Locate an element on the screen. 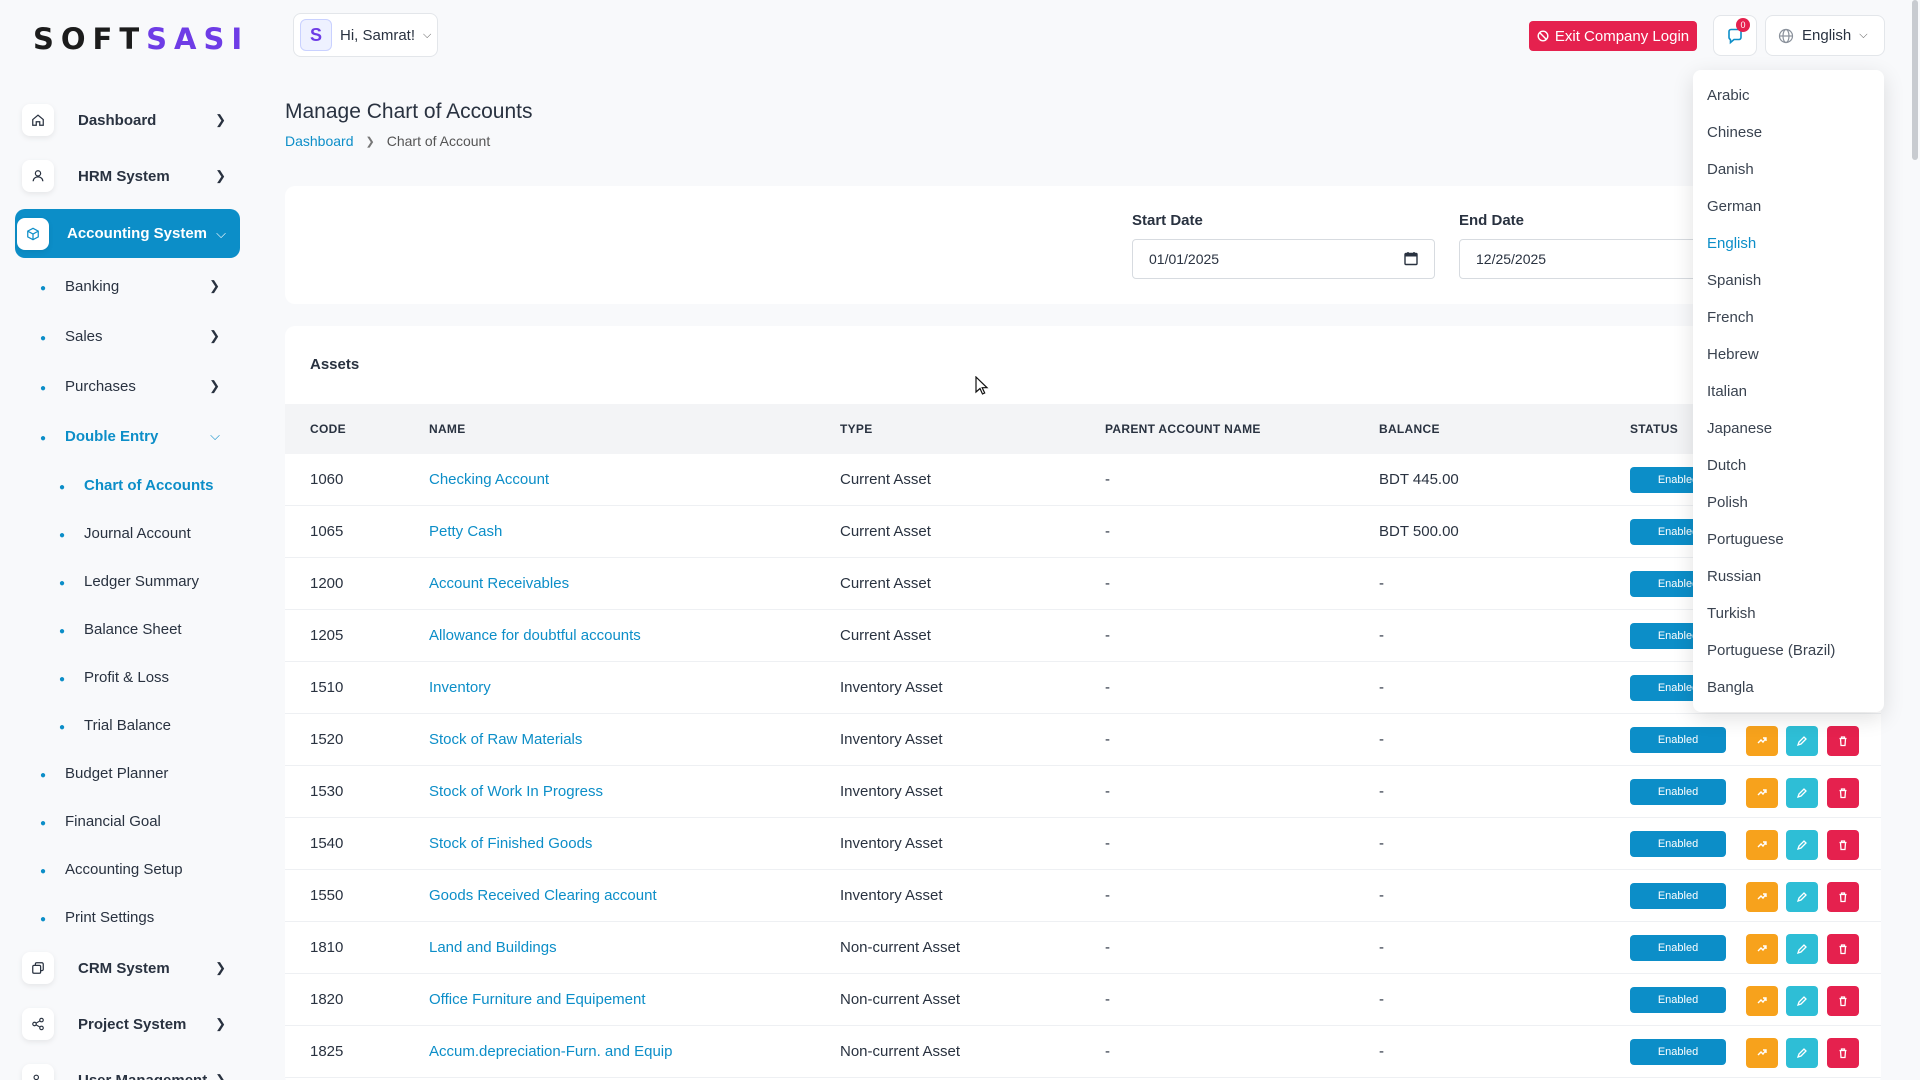 This screenshot has height=1080, width=1920. account-name-link: Petty Cash is located at coordinates (465, 531).